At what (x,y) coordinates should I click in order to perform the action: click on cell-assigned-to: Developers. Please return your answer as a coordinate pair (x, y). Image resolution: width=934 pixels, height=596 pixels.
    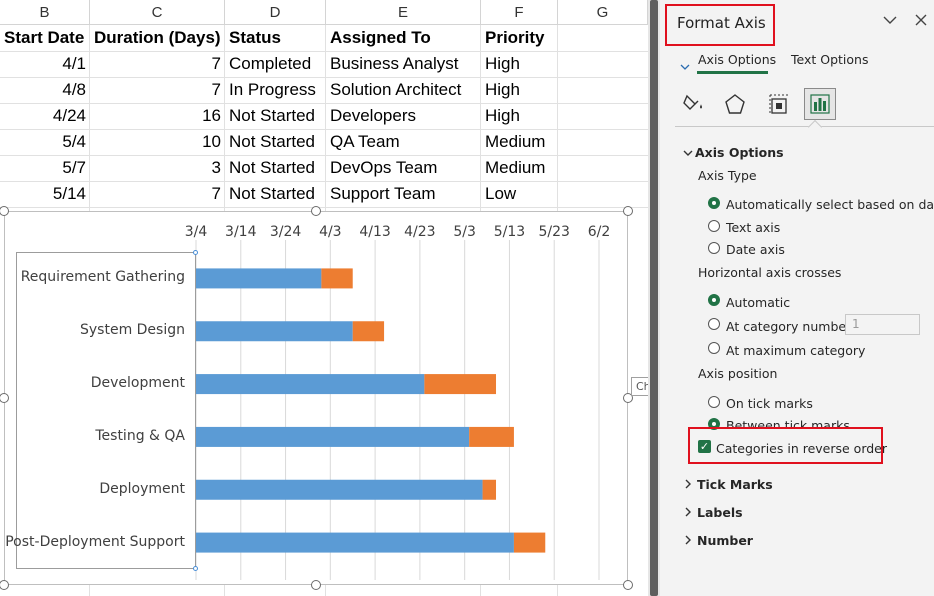
    Looking at the image, I should click on (403, 116).